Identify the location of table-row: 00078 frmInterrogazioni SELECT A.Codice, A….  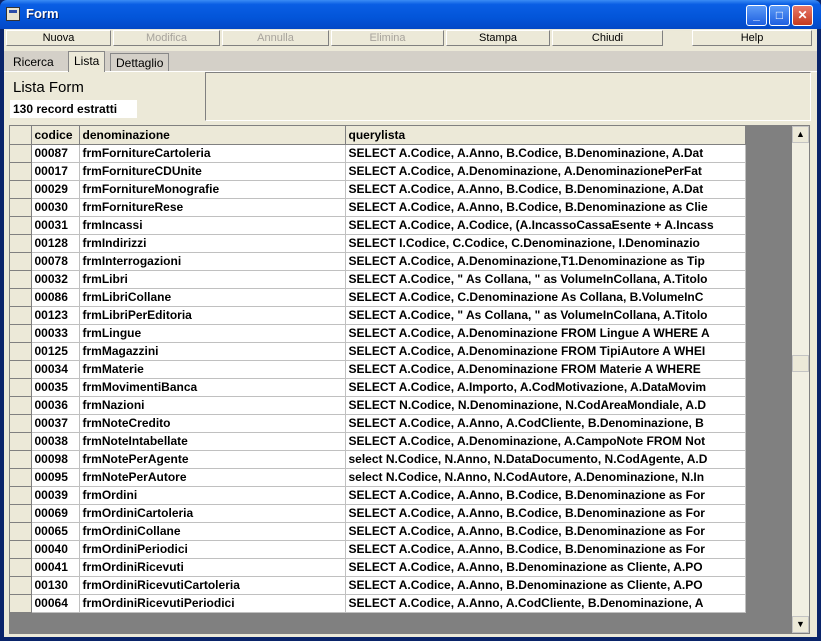
(378, 261).